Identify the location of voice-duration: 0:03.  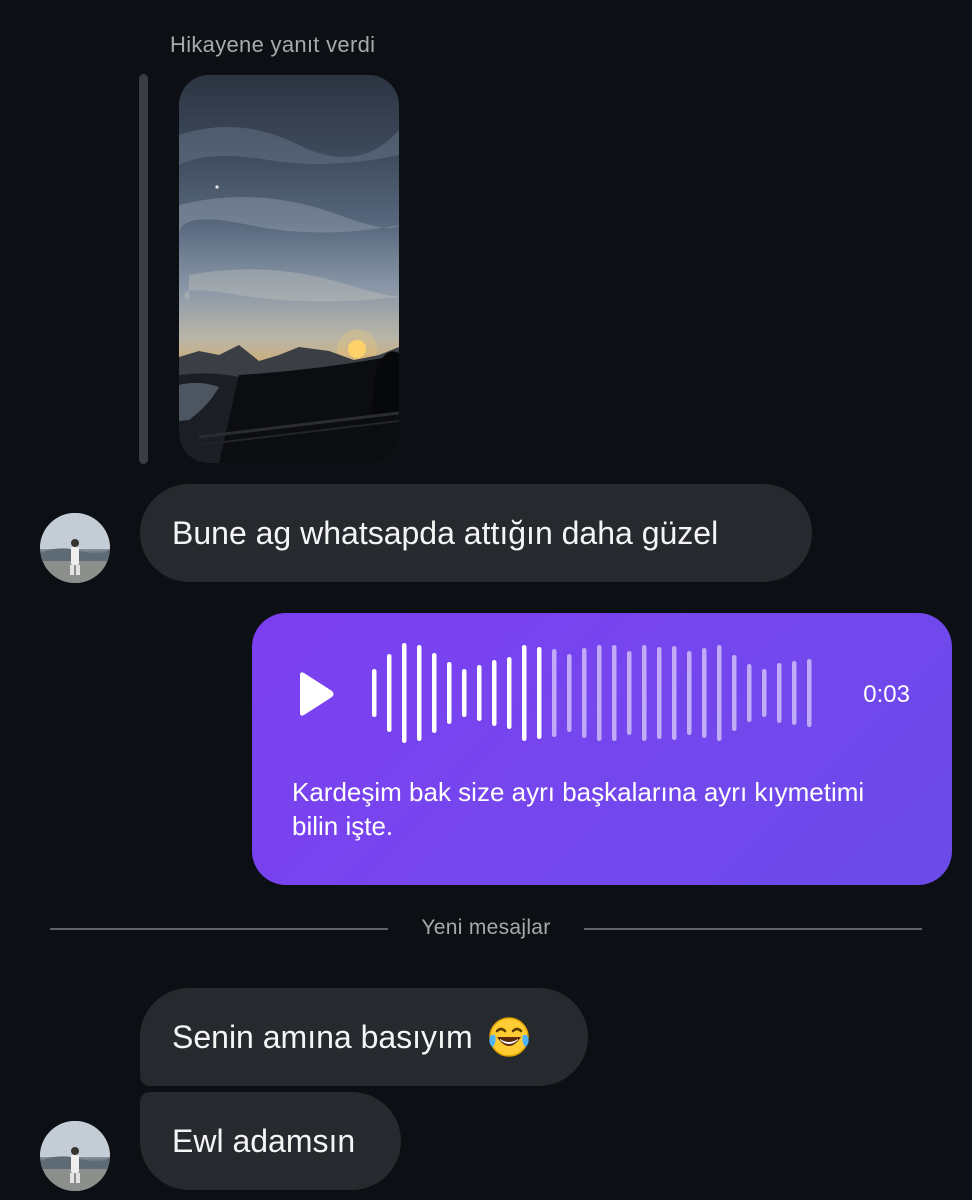
(886, 694).